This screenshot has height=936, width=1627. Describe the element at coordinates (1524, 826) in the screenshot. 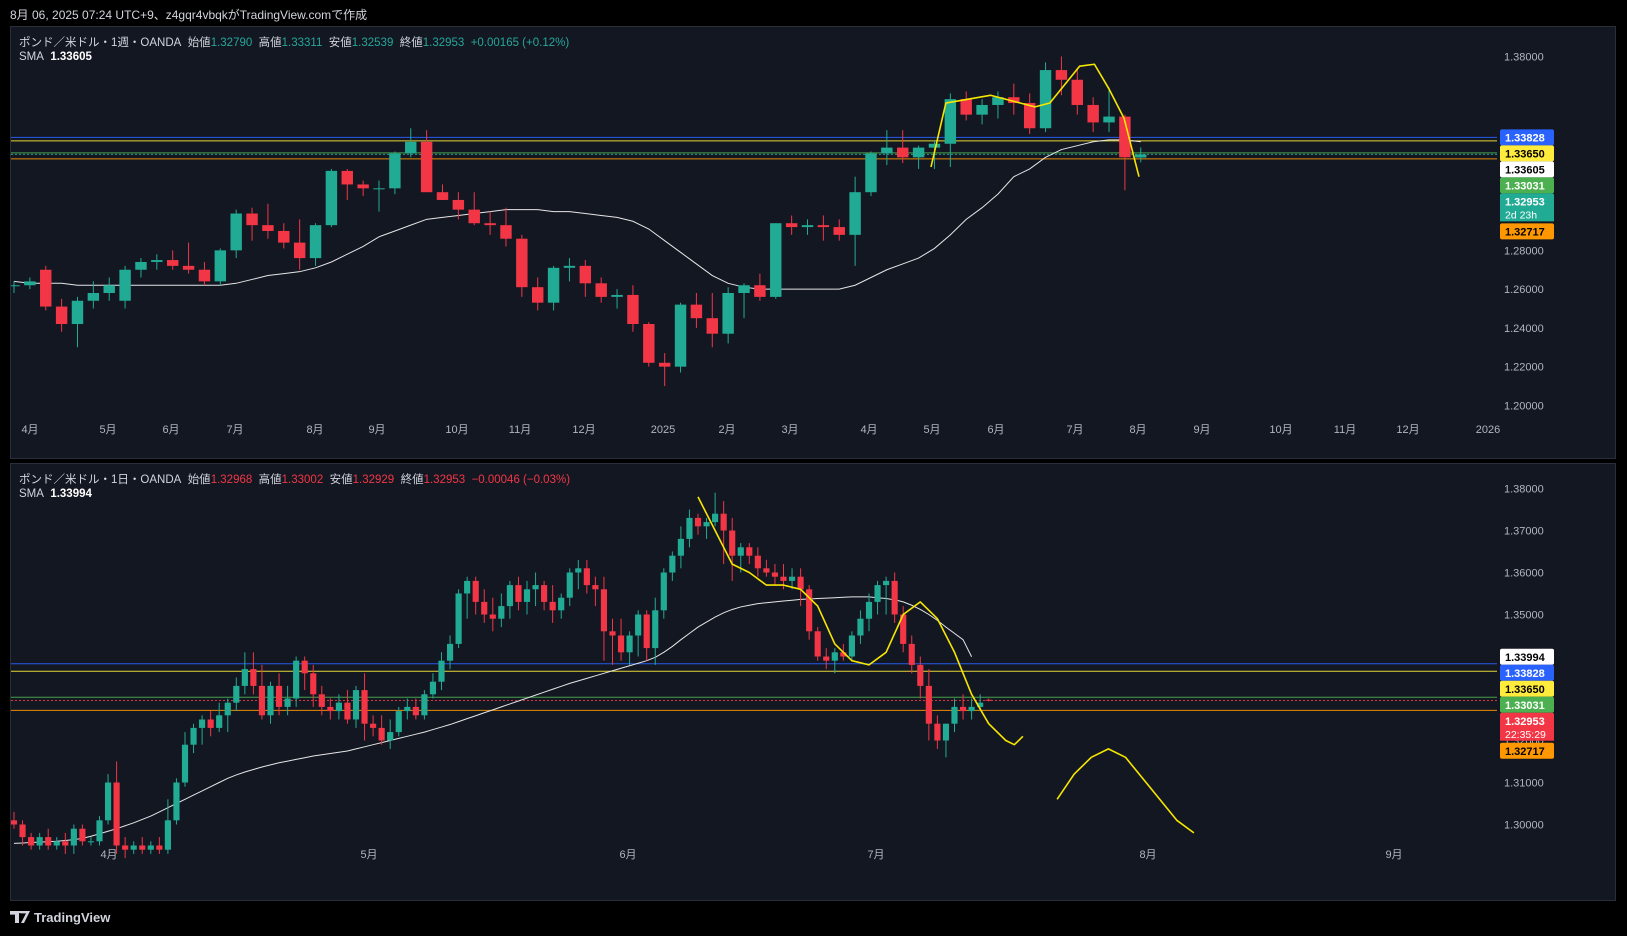

I see `y-tick-label: 1.30000` at that location.